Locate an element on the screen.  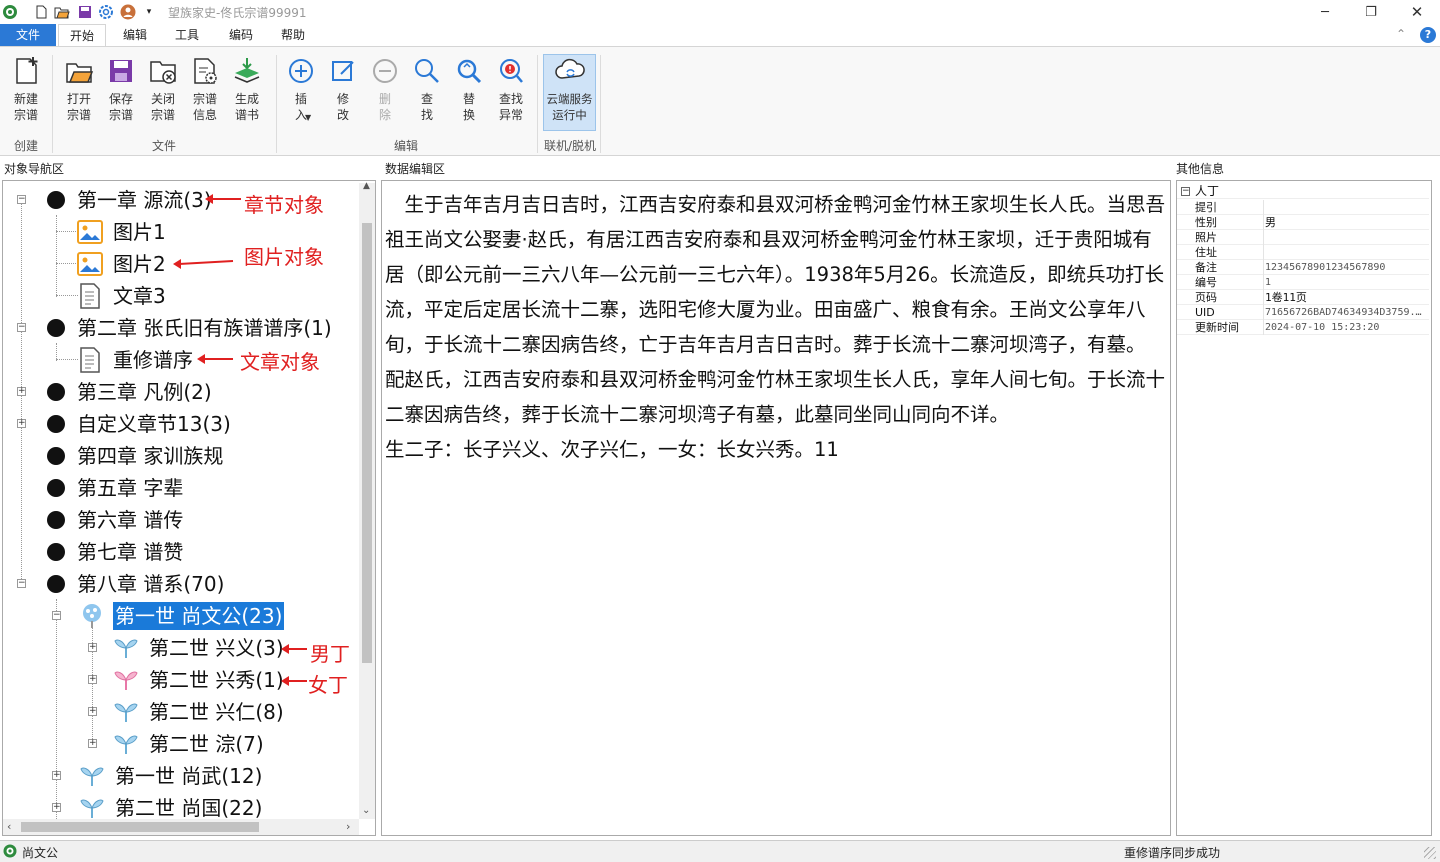
search-icon is located at coordinates (427, 71).